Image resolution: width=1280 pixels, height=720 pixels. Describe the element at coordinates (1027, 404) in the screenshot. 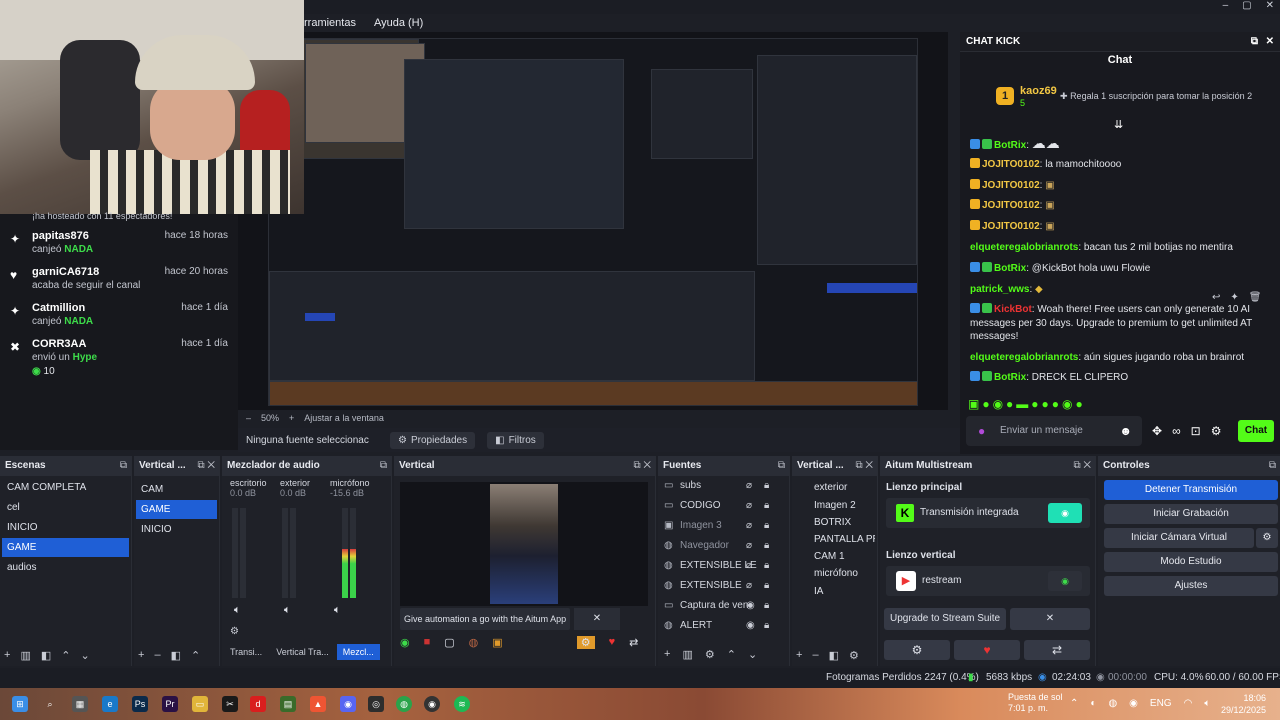

I see `emote-bar: ▣●◉●▬●●●◉●` at that location.